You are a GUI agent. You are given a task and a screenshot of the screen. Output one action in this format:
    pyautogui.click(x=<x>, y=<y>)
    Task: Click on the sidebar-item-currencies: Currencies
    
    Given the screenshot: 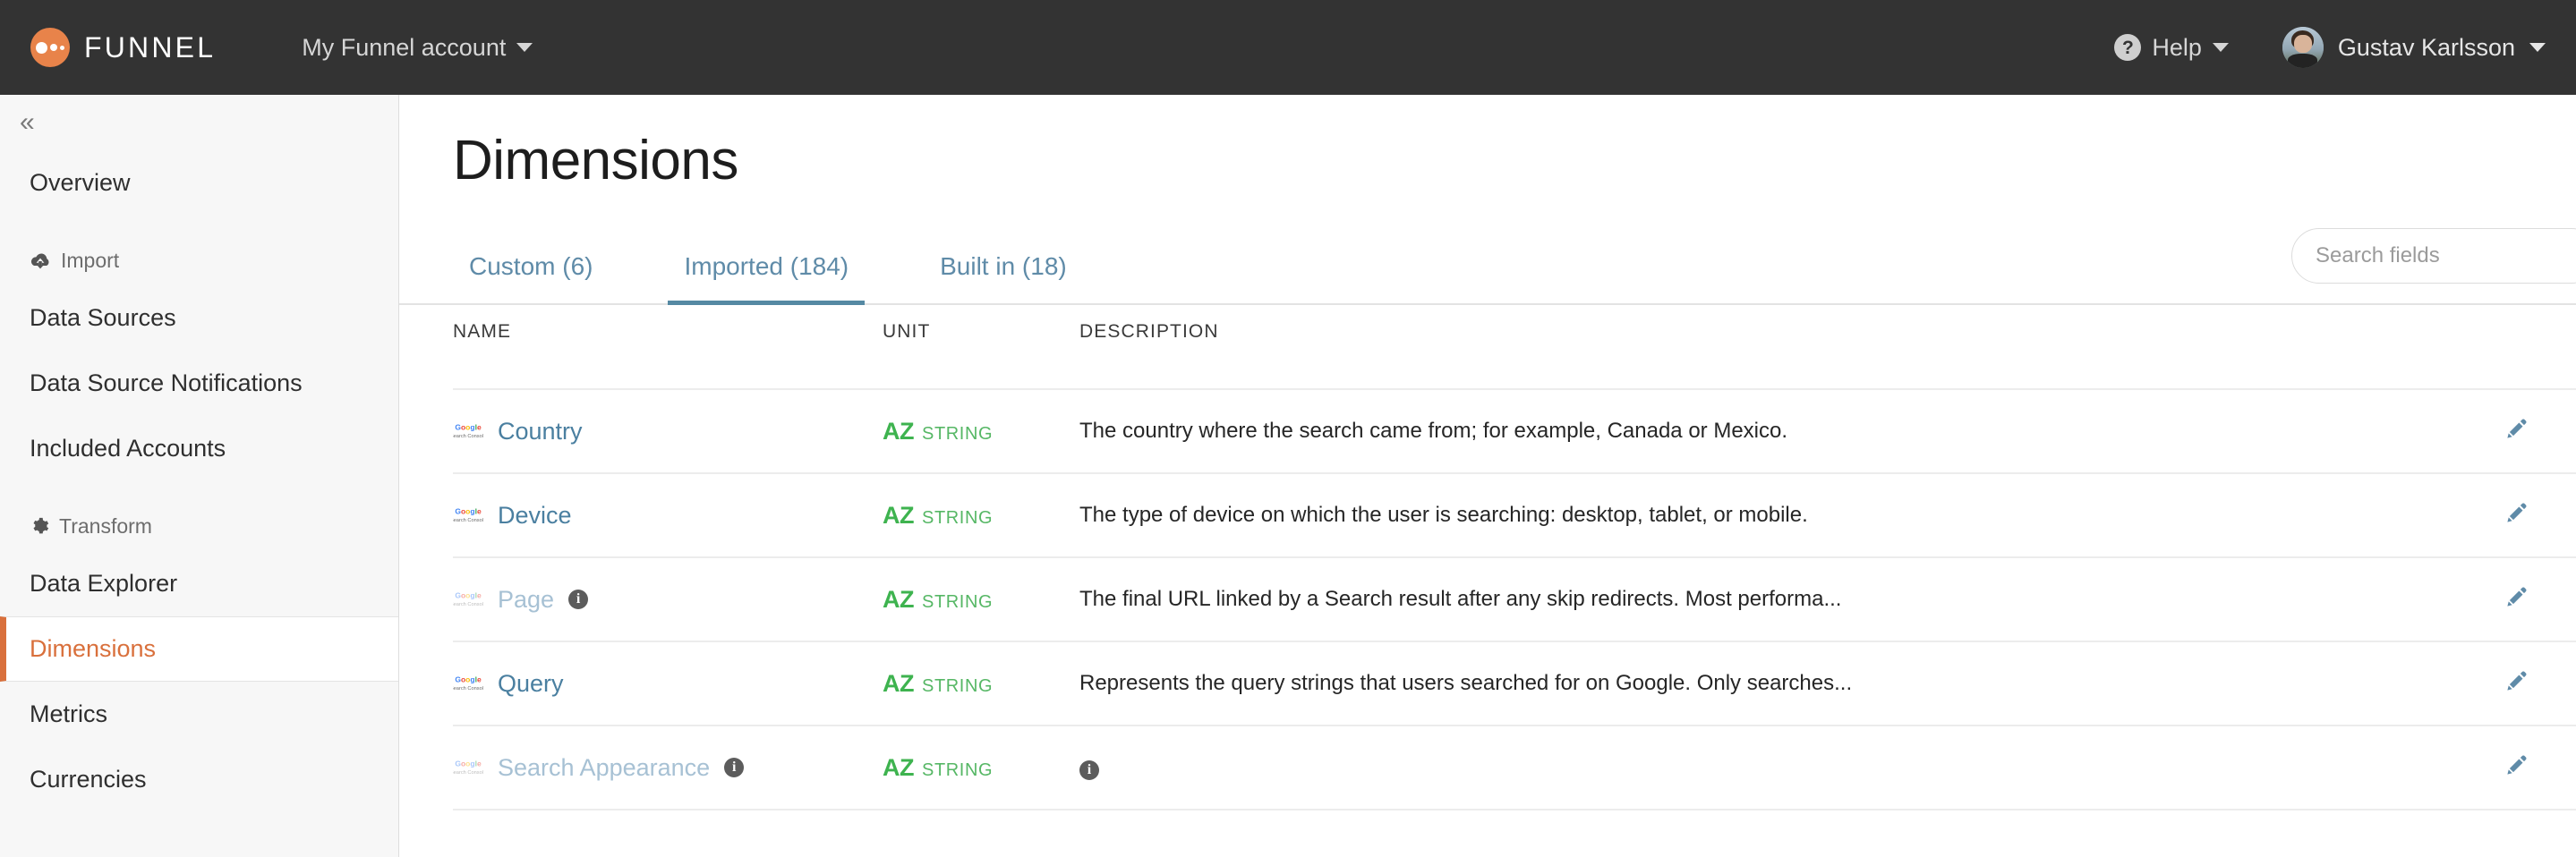 What is the action you would take?
    pyautogui.click(x=199, y=779)
    